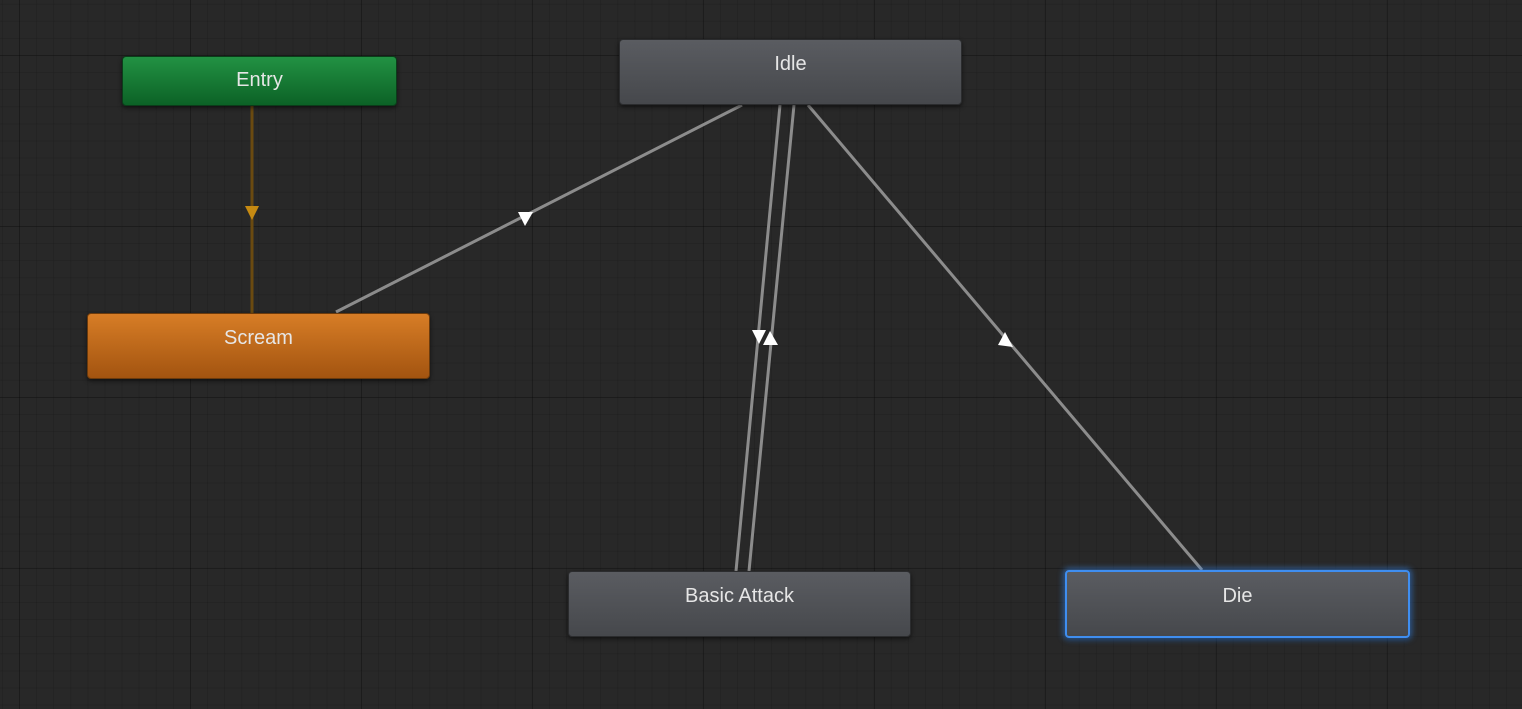 This screenshot has height=709, width=1522. I want to click on state-node-entry: Entry, so click(259, 81).